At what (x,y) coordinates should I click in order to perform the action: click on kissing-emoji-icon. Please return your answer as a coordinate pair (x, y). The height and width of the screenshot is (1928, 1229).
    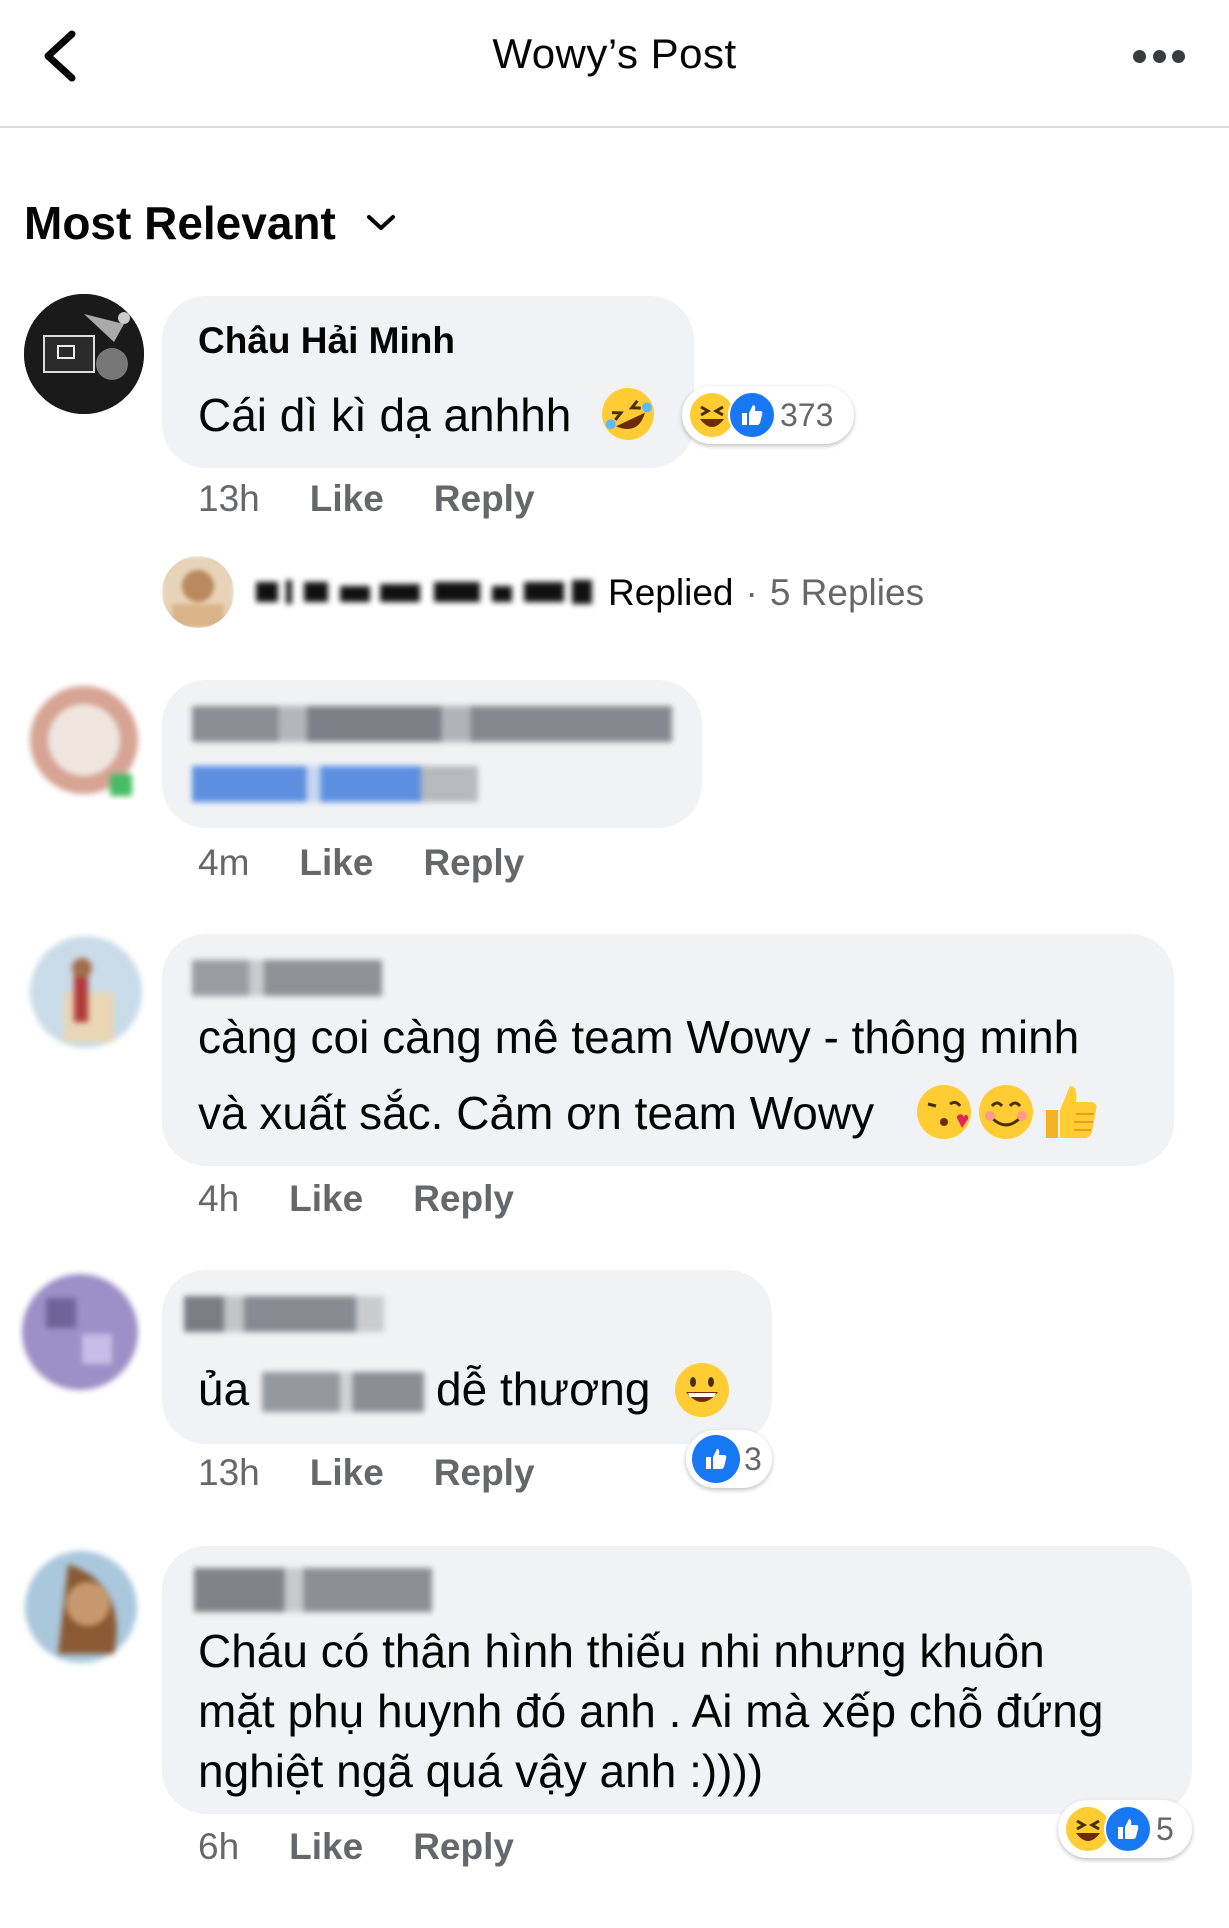
    Looking at the image, I should click on (944, 1112).